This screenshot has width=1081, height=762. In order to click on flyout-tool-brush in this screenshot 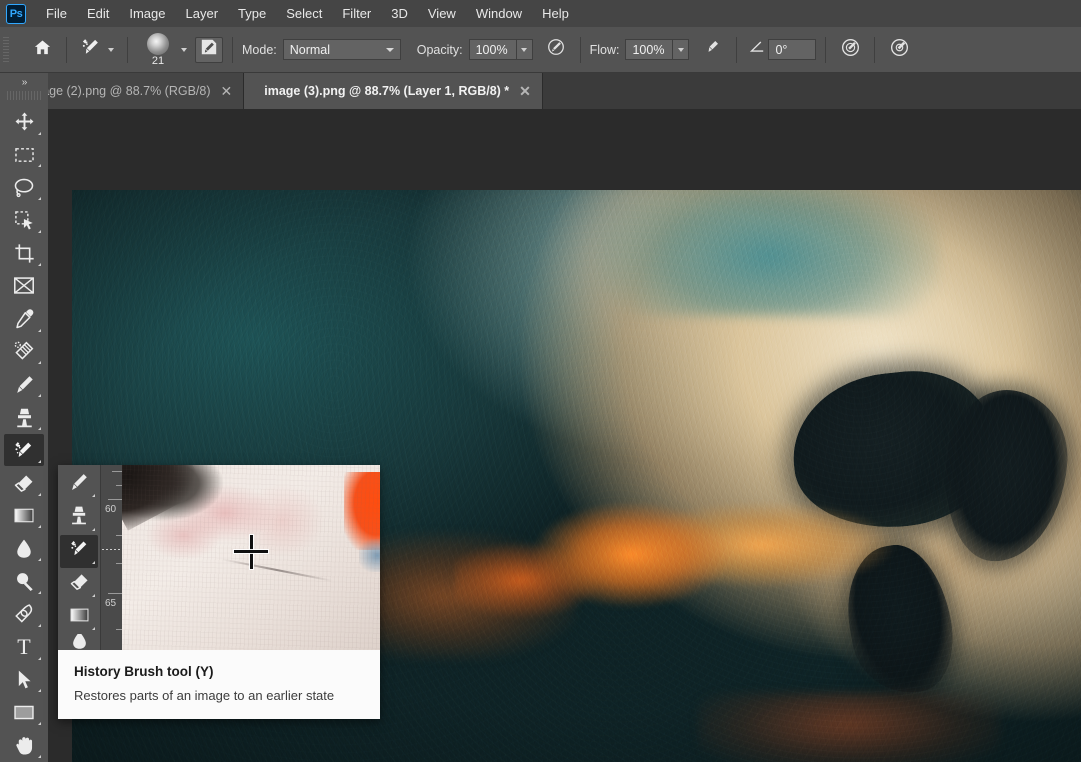, I will do `click(79, 484)`.